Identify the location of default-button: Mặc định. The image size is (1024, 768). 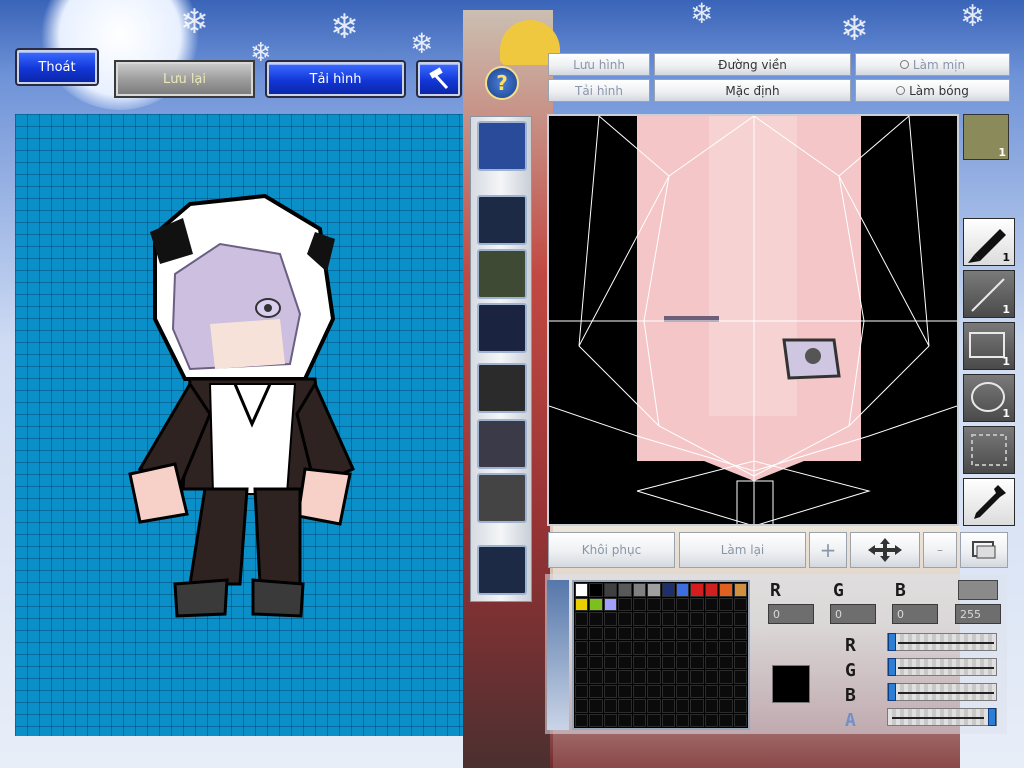
(752, 90).